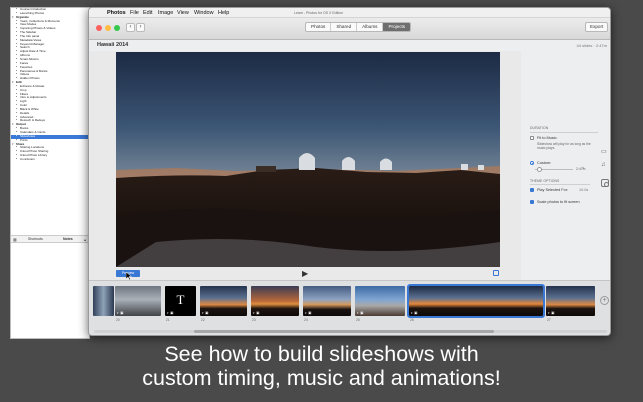 The image size is (643, 402). Describe the element at coordinates (203, 320) in the screenshot. I see `slide-number: 22` at that location.